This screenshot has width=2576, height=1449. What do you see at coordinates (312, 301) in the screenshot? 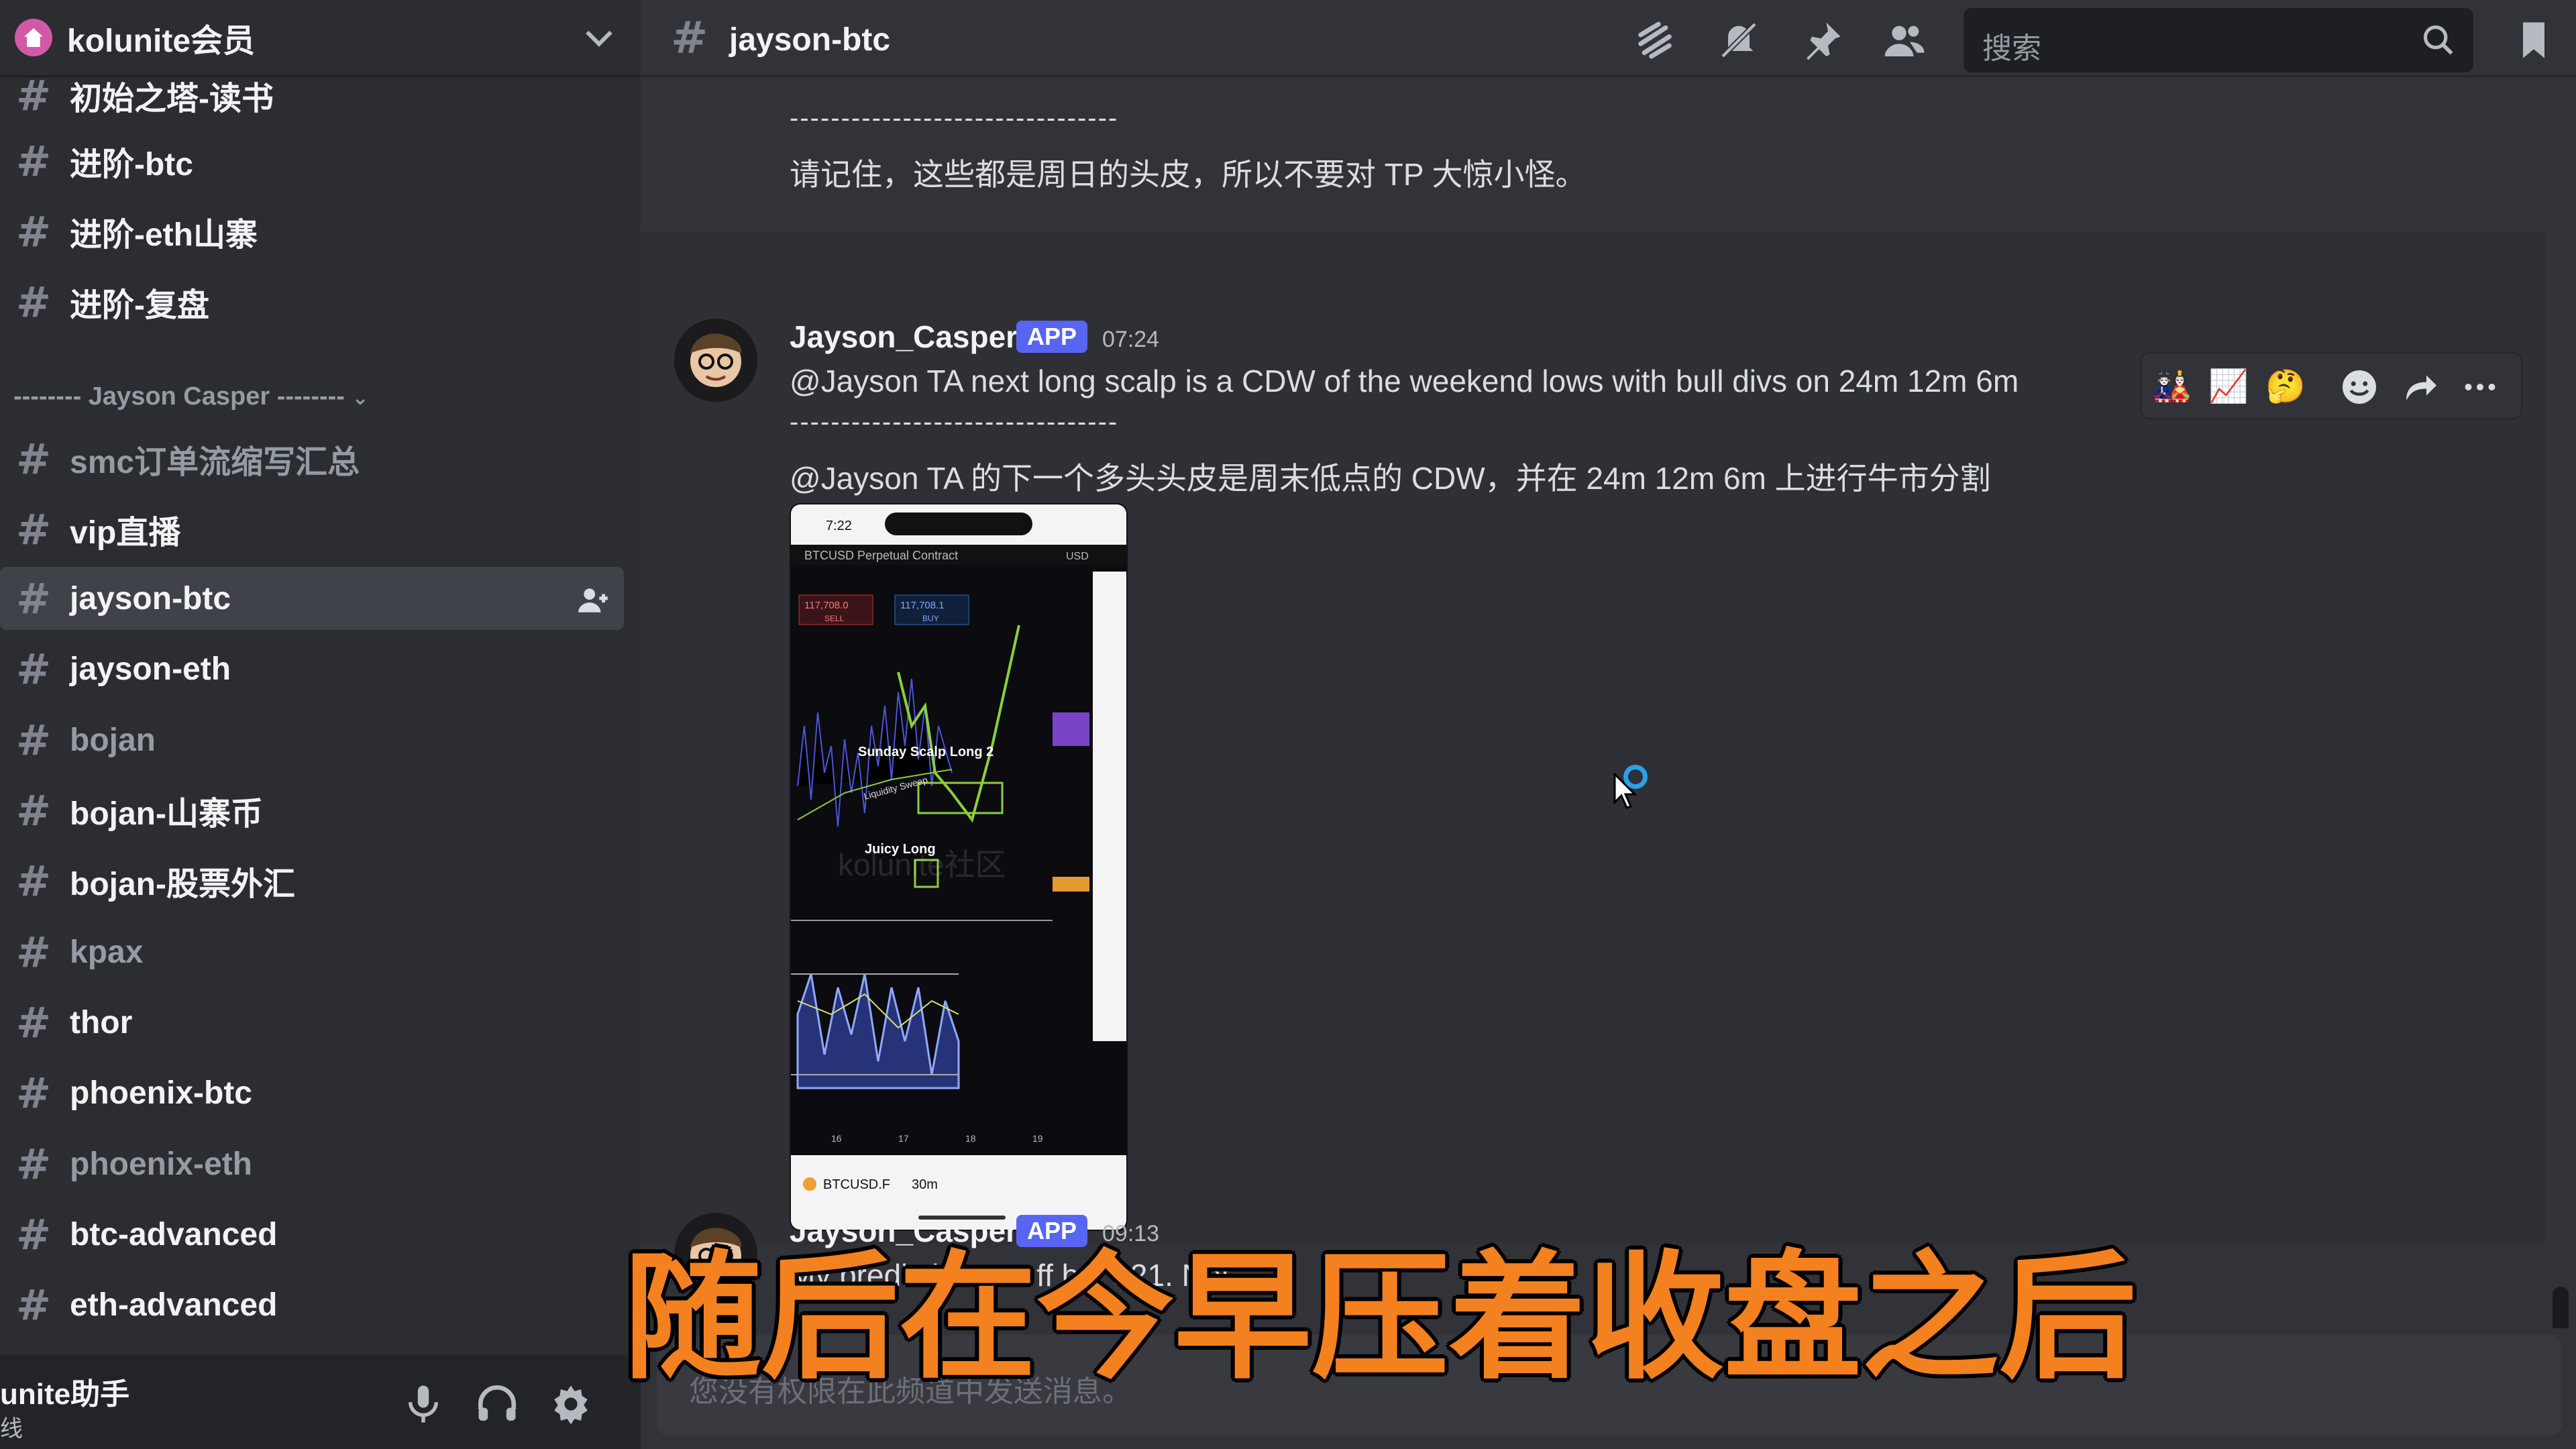
I see `channel-item: # 进阶-复盘` at bounding box center [312, 301].